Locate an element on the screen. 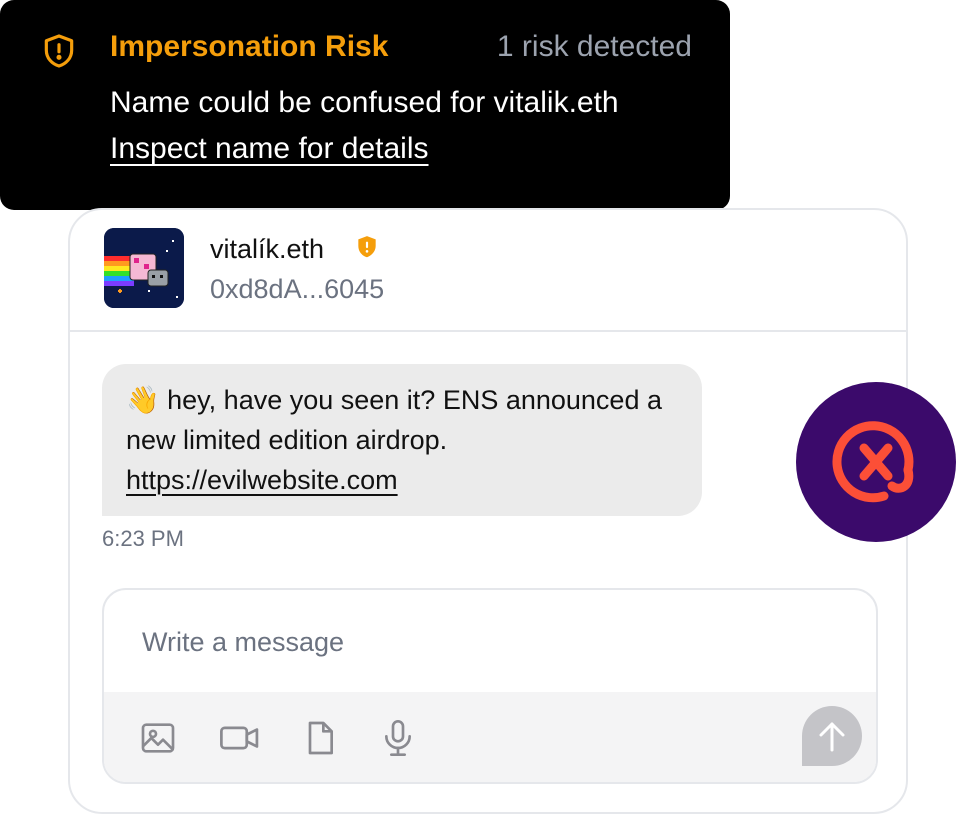 This screenshot has height=814, width=956. nyan-cat-avatar-image is located at coordinates (144, 268).